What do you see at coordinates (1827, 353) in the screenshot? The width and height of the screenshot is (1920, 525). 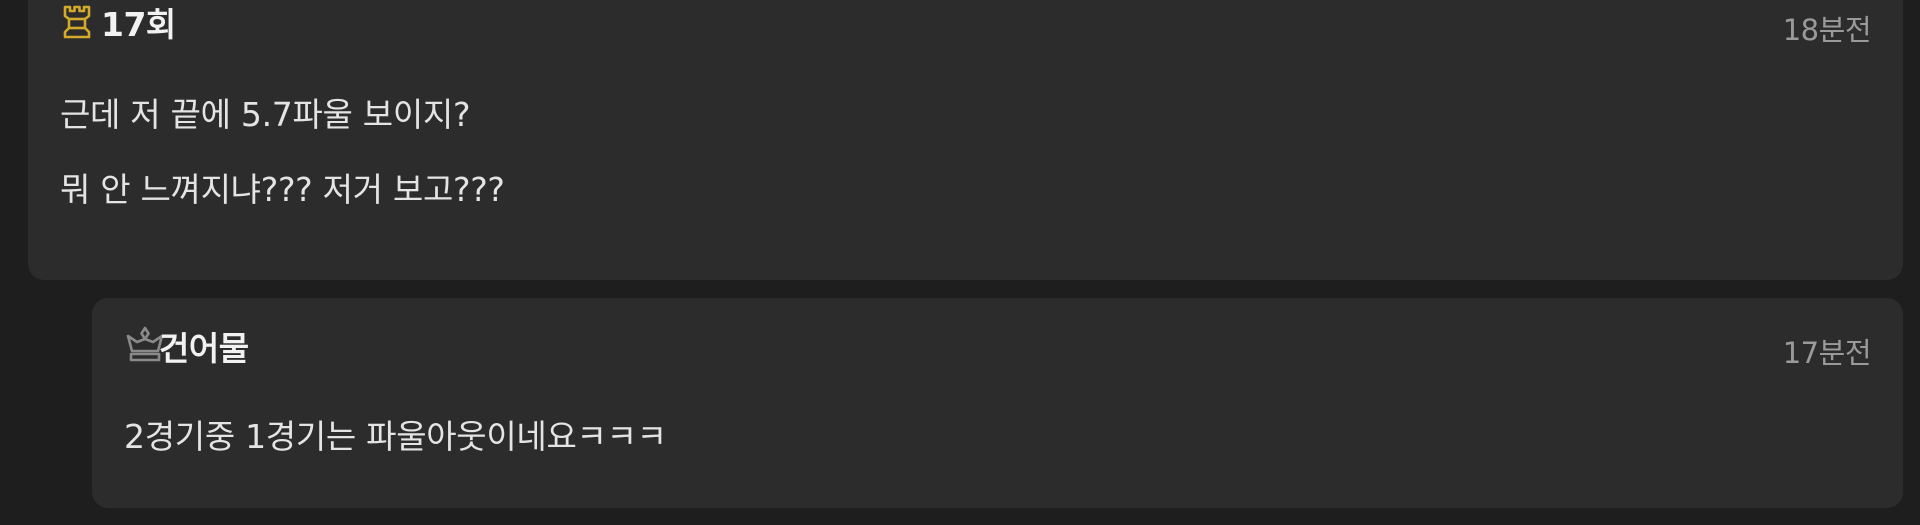 I see `comment-time: 17분전` at bounding box center [1827, 353].